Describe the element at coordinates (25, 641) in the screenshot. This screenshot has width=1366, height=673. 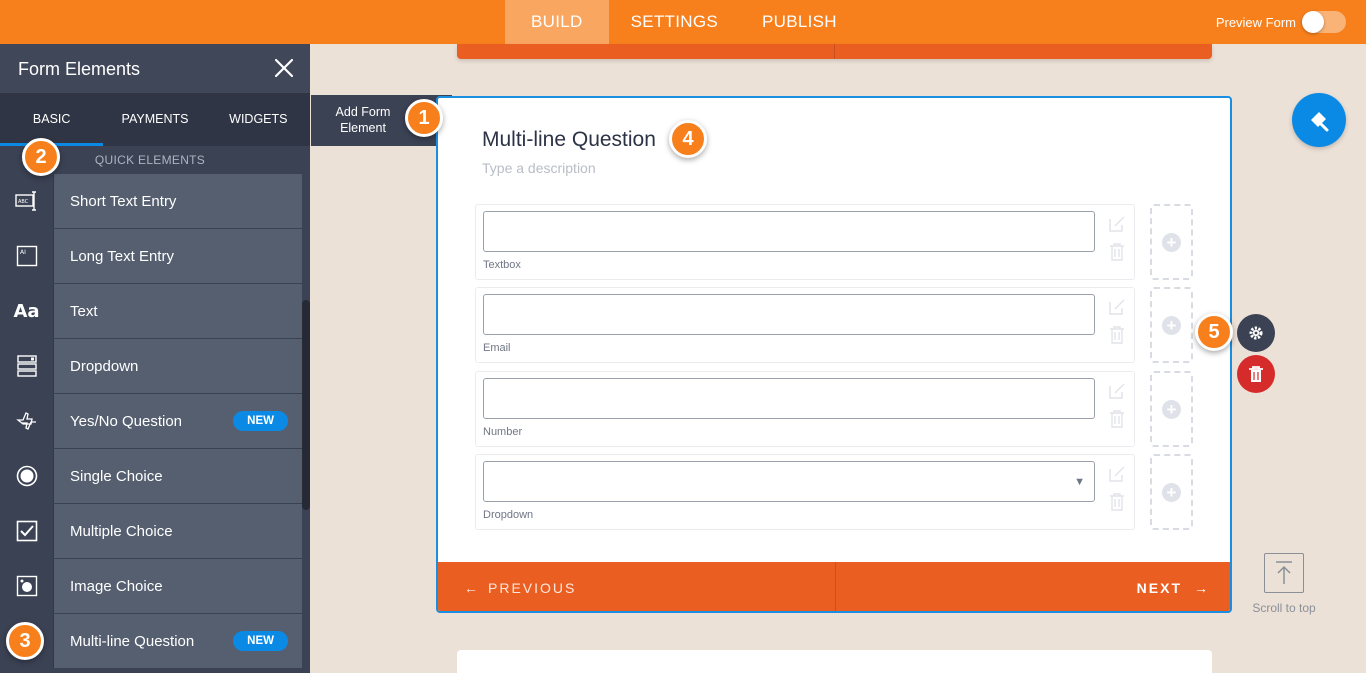
I see `step-badge-3: 3` at that location.